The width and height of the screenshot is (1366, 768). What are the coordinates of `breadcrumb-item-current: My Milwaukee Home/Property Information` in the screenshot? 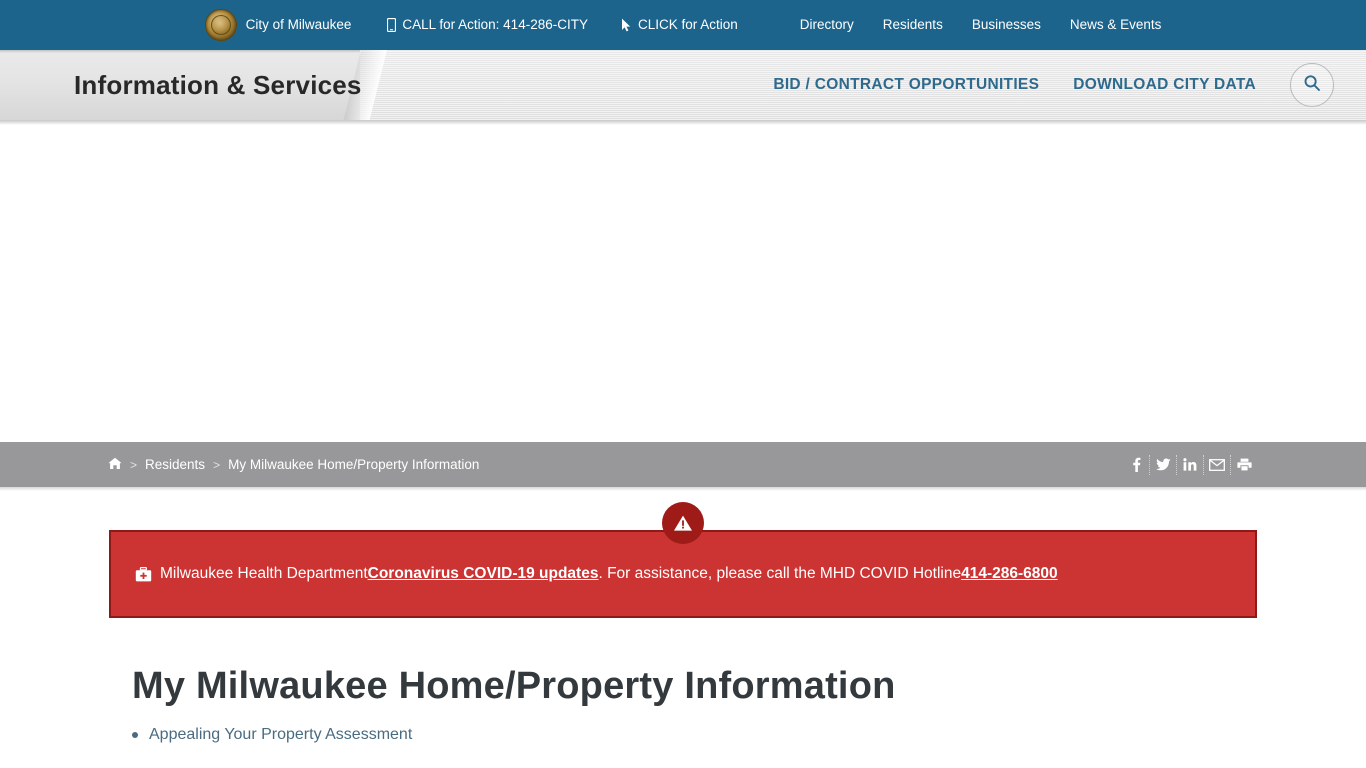 It's located at (354, 464).